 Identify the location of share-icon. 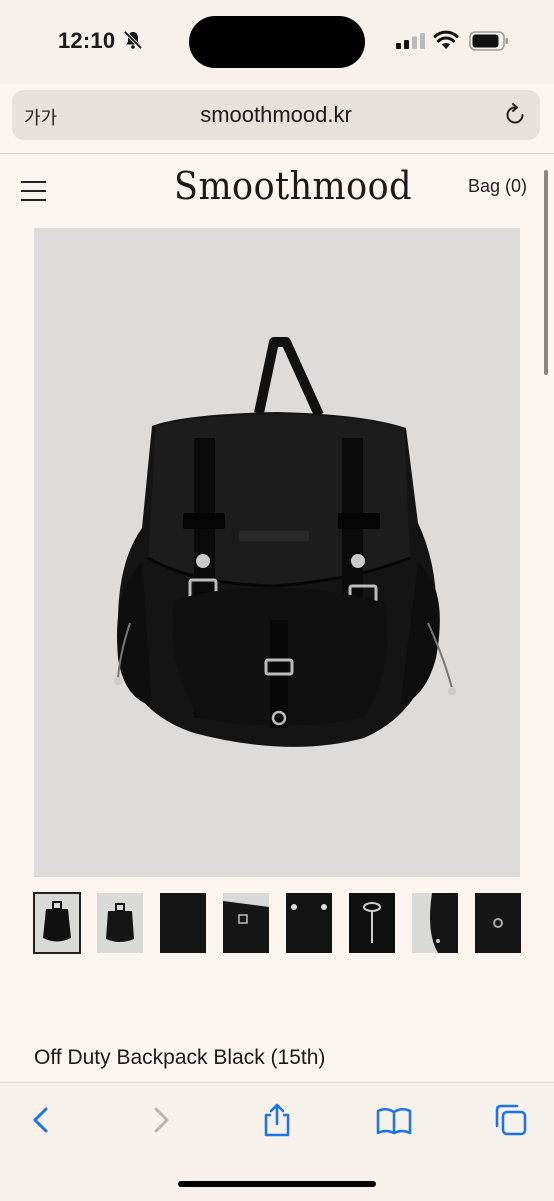
(277, 1120).